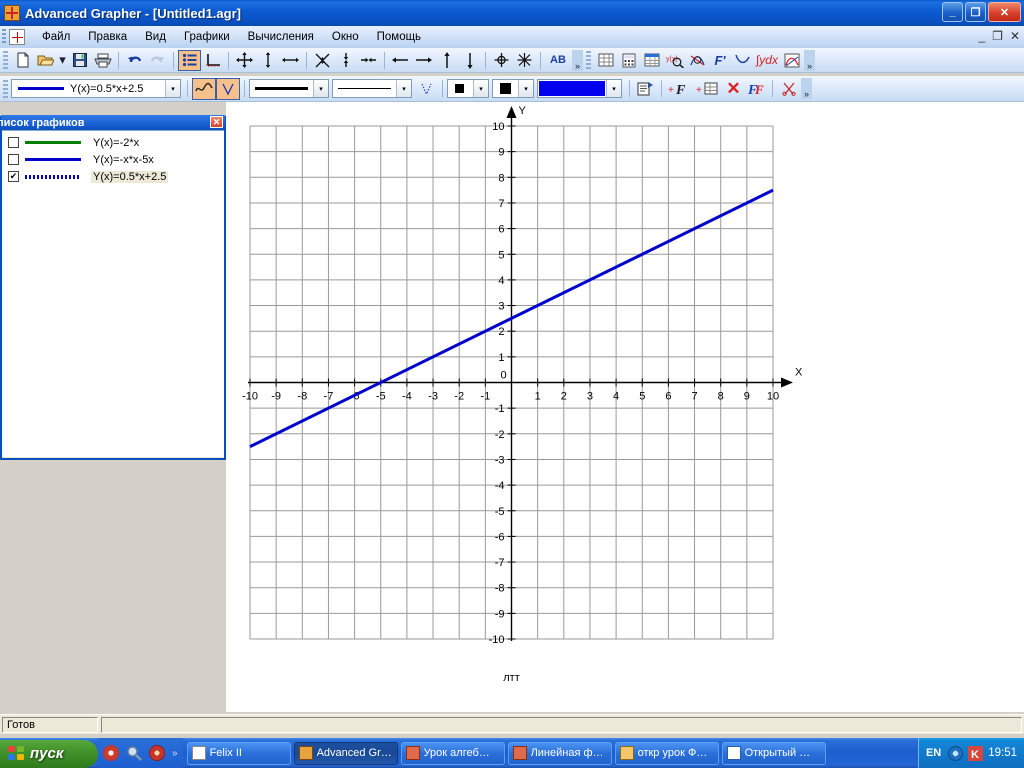  I want to click on function-combo: Y(x)=0.5*x+2.5 ▾, so click(96, 88).